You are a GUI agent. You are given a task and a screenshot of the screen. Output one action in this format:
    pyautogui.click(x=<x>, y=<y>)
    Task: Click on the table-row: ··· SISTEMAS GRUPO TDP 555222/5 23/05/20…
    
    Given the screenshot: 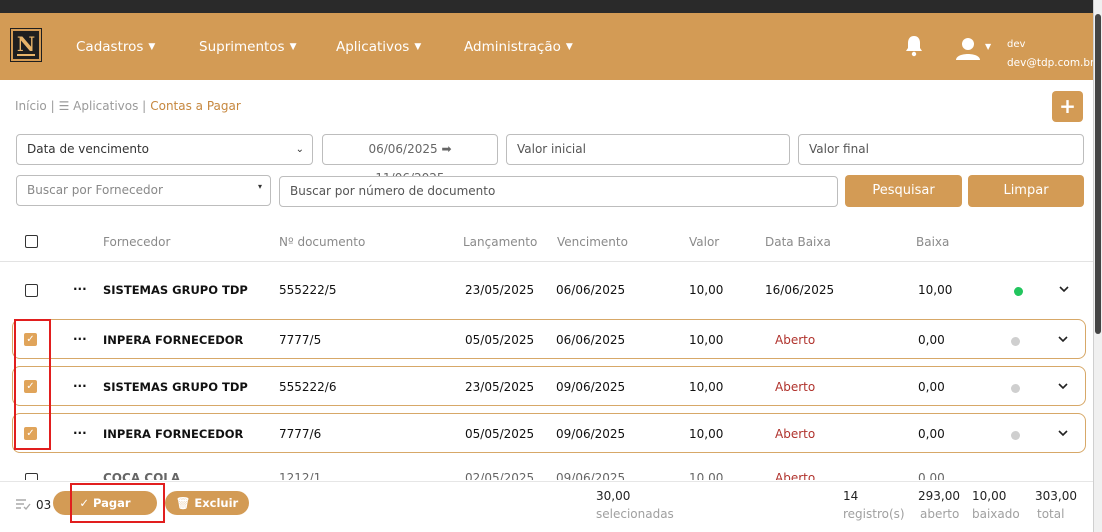 What is the action you would take?
    pyautogui.click(x=546, y=290)
    